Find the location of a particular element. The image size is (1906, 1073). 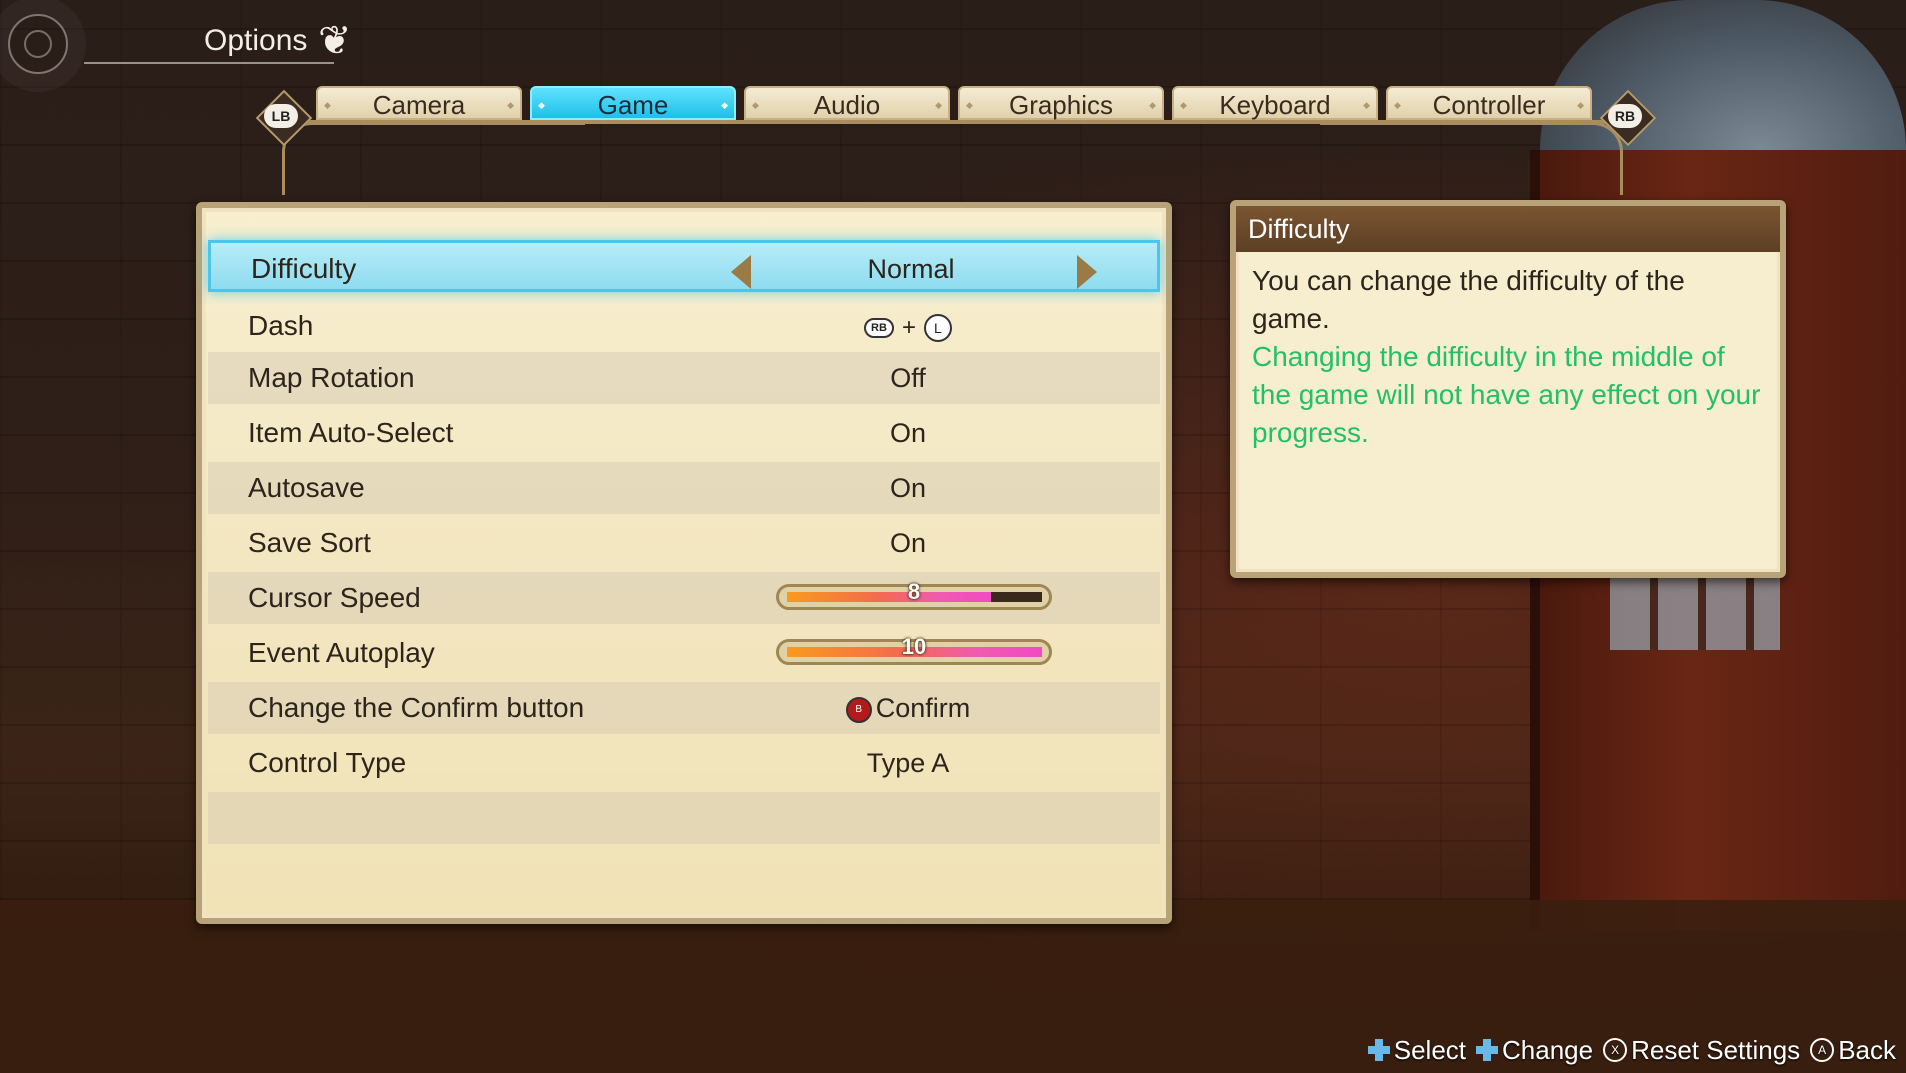

lb-bumper-label: LB is located at coordinates (281, 116).